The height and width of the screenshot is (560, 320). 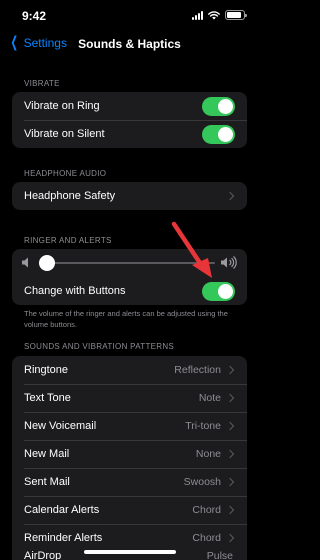 I want to click on pattern-row-new-voicemail: New Voicemail Tri-tone, so click(x=129, y=426).